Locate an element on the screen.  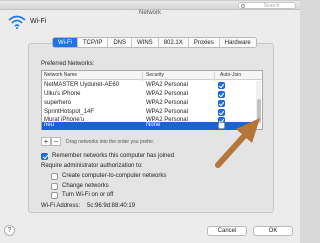
tab-wins: WINS is located at coordinates (145, 42).